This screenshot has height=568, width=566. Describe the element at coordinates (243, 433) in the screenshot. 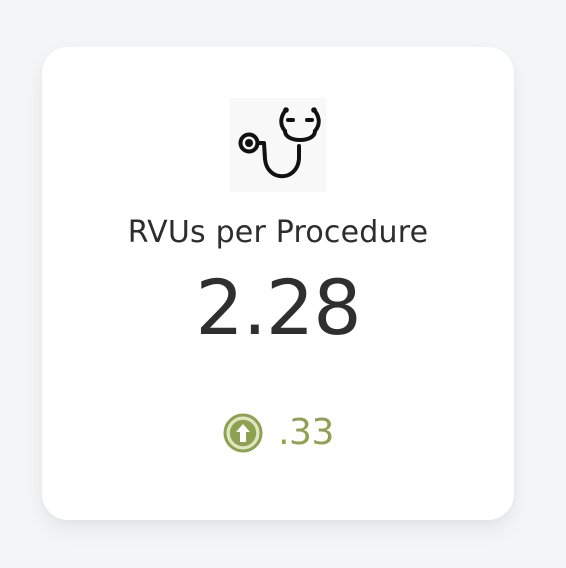

I see `arrow-up-circle-icon` at that location.